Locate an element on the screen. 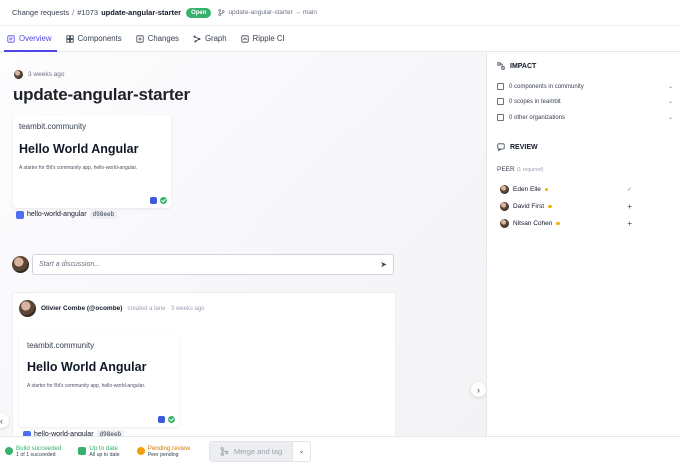  peer-label: PEER (1 required) is located at coordinates (520, 169).